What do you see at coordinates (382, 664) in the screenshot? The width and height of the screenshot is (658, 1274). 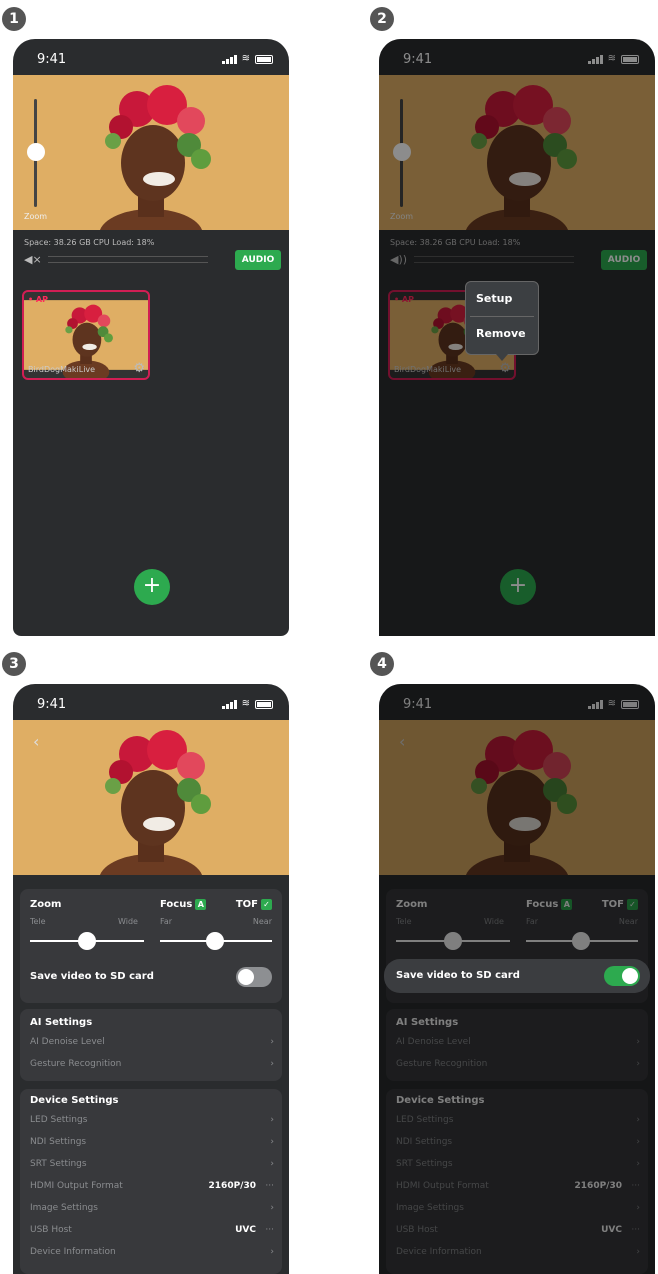 I see `step-badge-4: 4` at bounding box center [382, 664].